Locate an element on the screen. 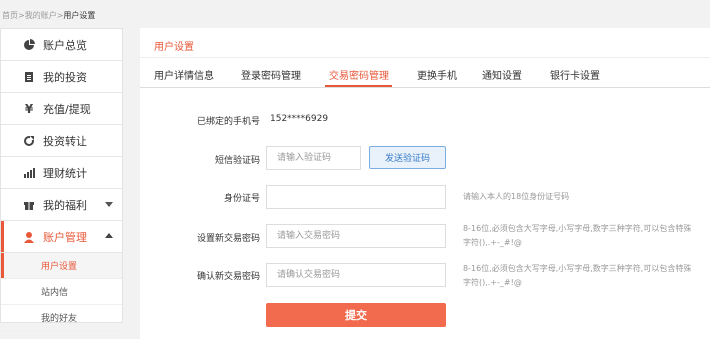  submit-button: 提交 is located at coordinates (356, 315).